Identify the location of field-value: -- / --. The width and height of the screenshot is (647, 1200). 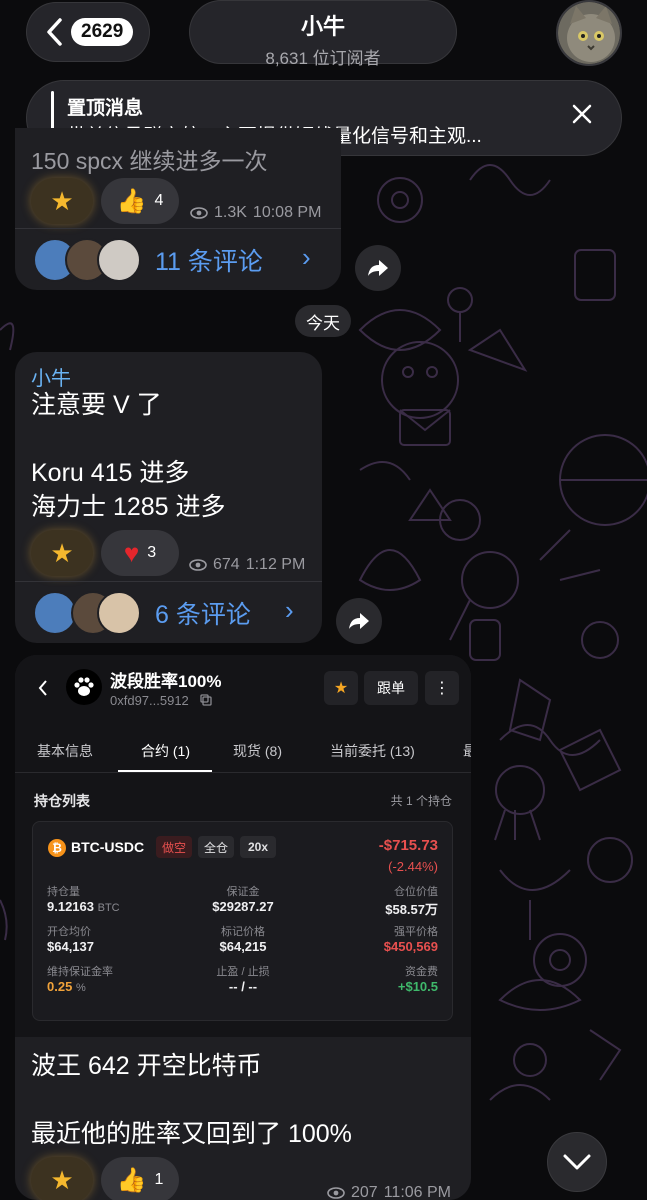
(243, 986).